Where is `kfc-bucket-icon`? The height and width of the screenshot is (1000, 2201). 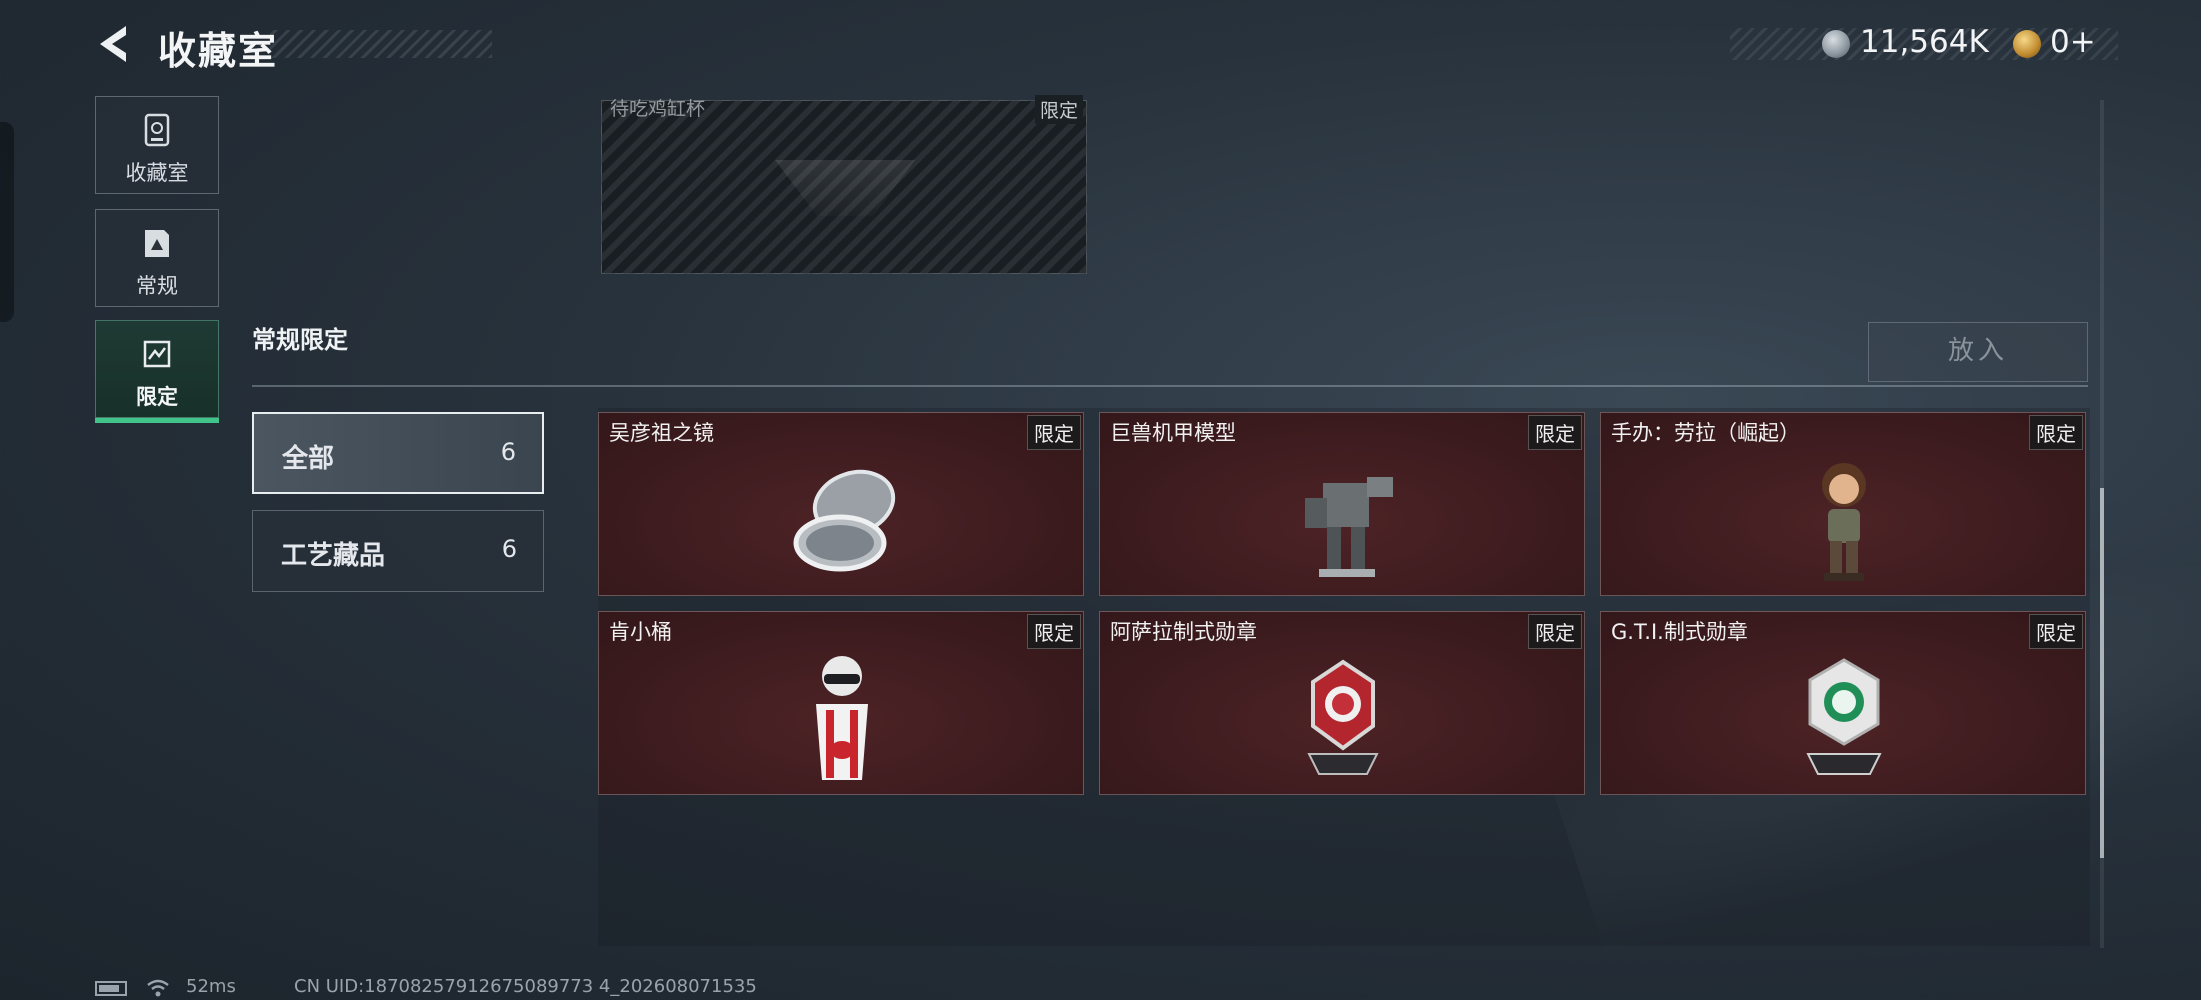
kfc-bucket-icon is located at coordinates (842, 718).